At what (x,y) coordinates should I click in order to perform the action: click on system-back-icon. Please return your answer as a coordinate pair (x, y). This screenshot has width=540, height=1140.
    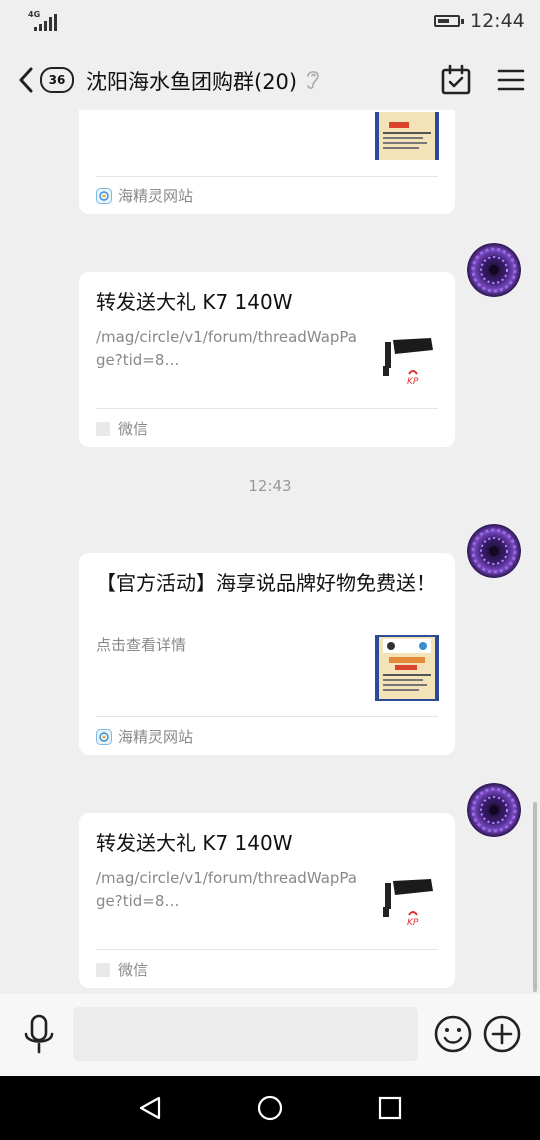
    Looking at the image, I should click on (150, 1108).